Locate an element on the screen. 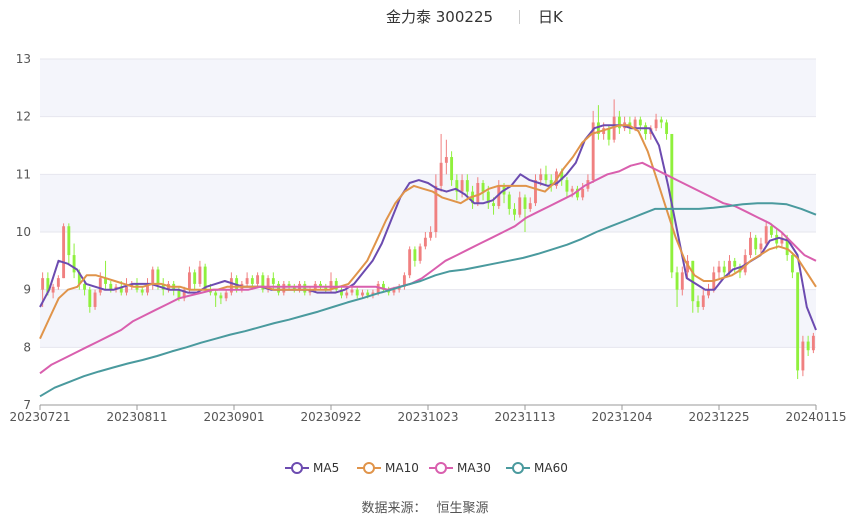 This screenshot has height=517, width=850. data-source: 数据来源： 恒生聚源 is located at coordinates (425, 506).